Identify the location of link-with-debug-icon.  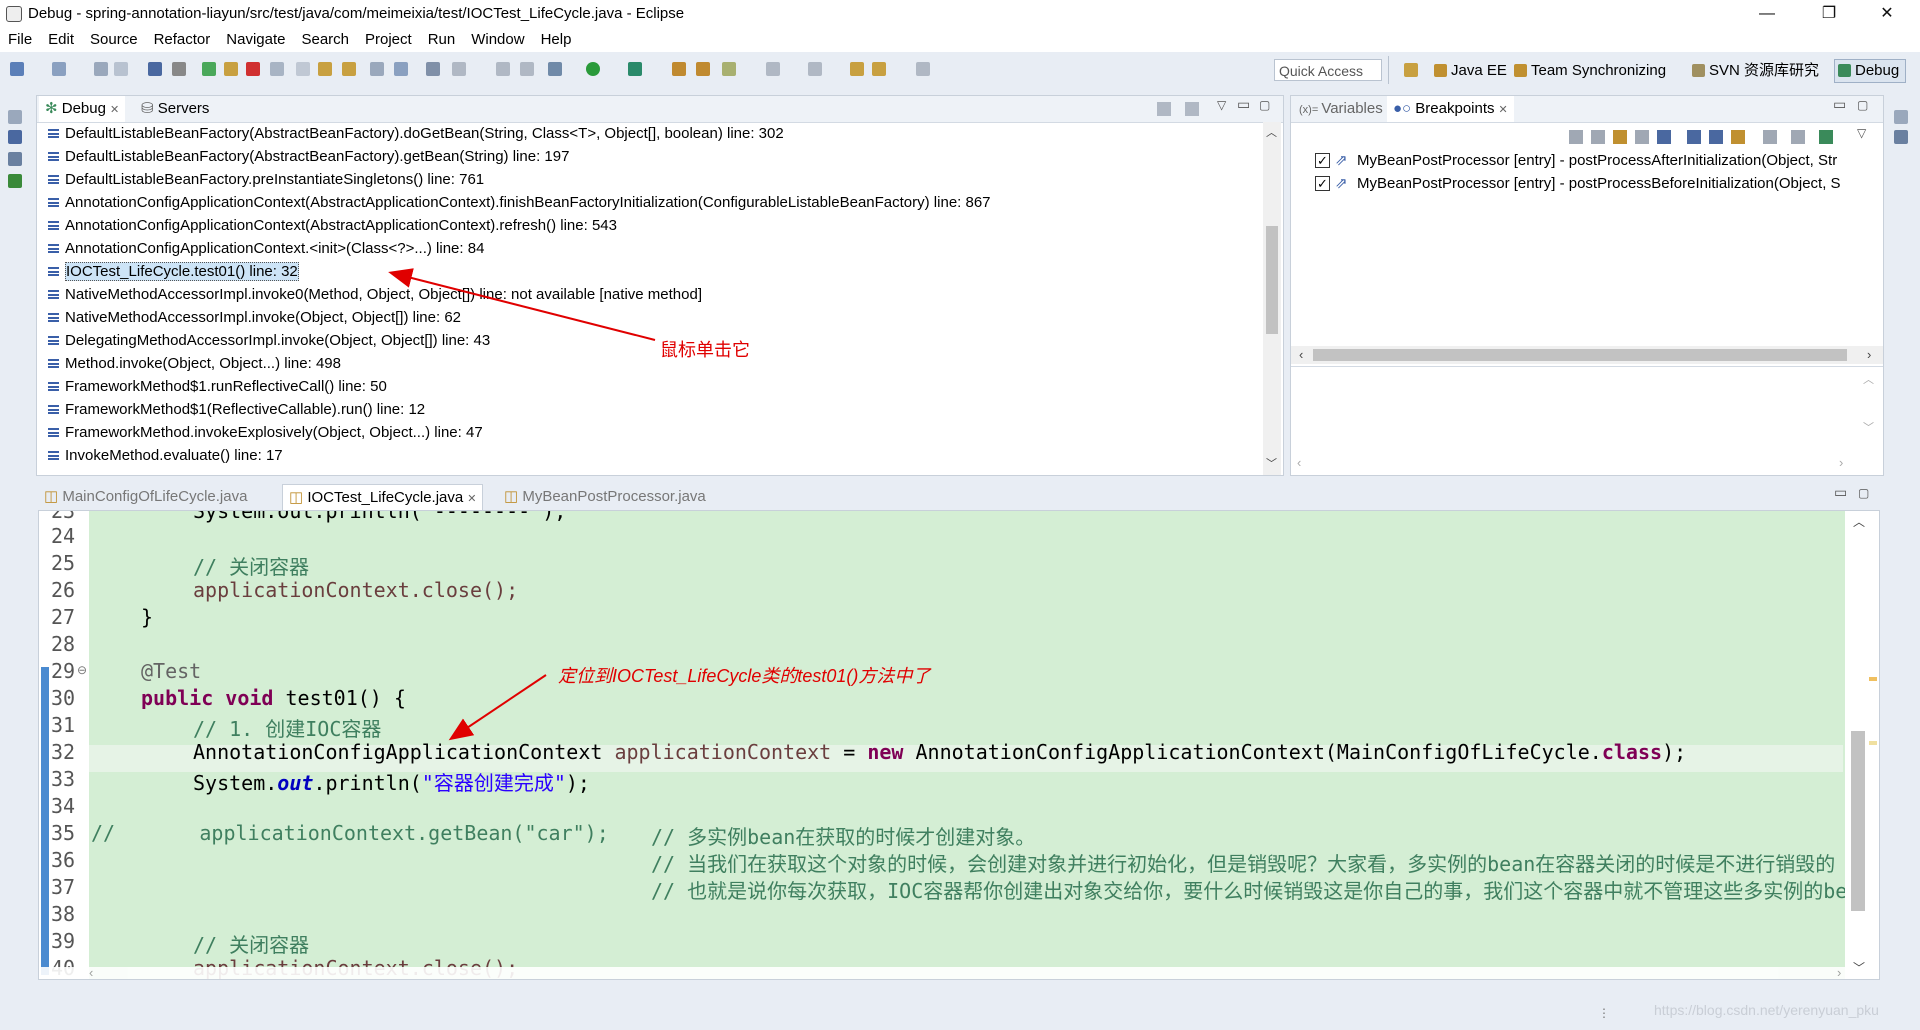
(1738, 137).